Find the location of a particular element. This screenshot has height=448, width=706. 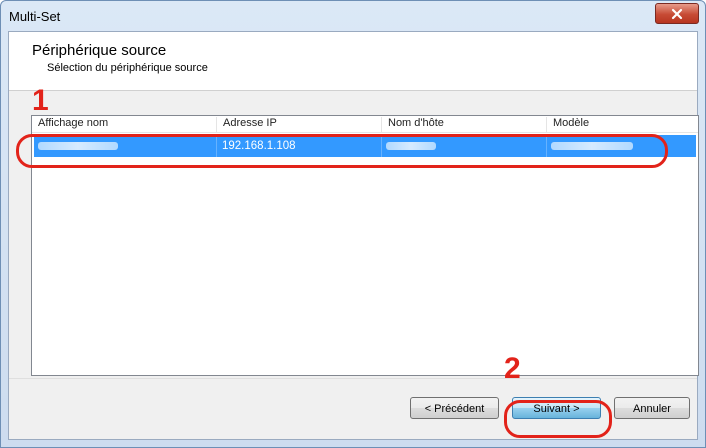

close-icon is located at coordinates (677, 13).